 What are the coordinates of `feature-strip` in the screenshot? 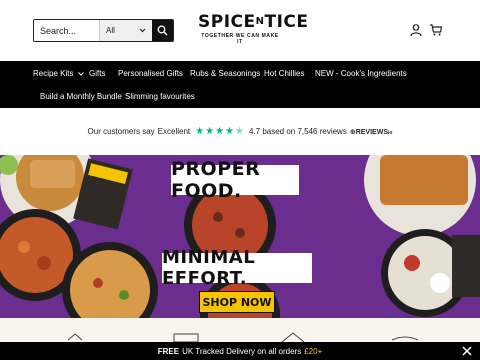 It's located at (240, 330).